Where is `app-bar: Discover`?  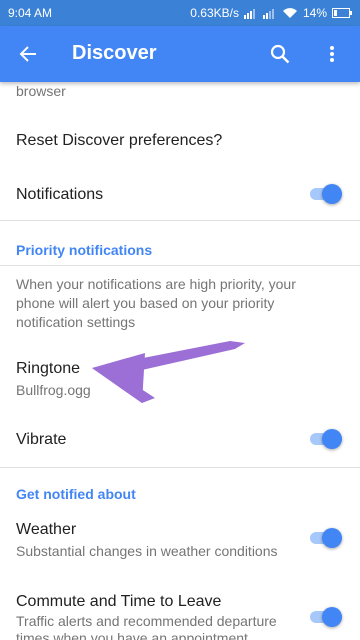
app-bar: Discover is located at coordinates (180, 54).